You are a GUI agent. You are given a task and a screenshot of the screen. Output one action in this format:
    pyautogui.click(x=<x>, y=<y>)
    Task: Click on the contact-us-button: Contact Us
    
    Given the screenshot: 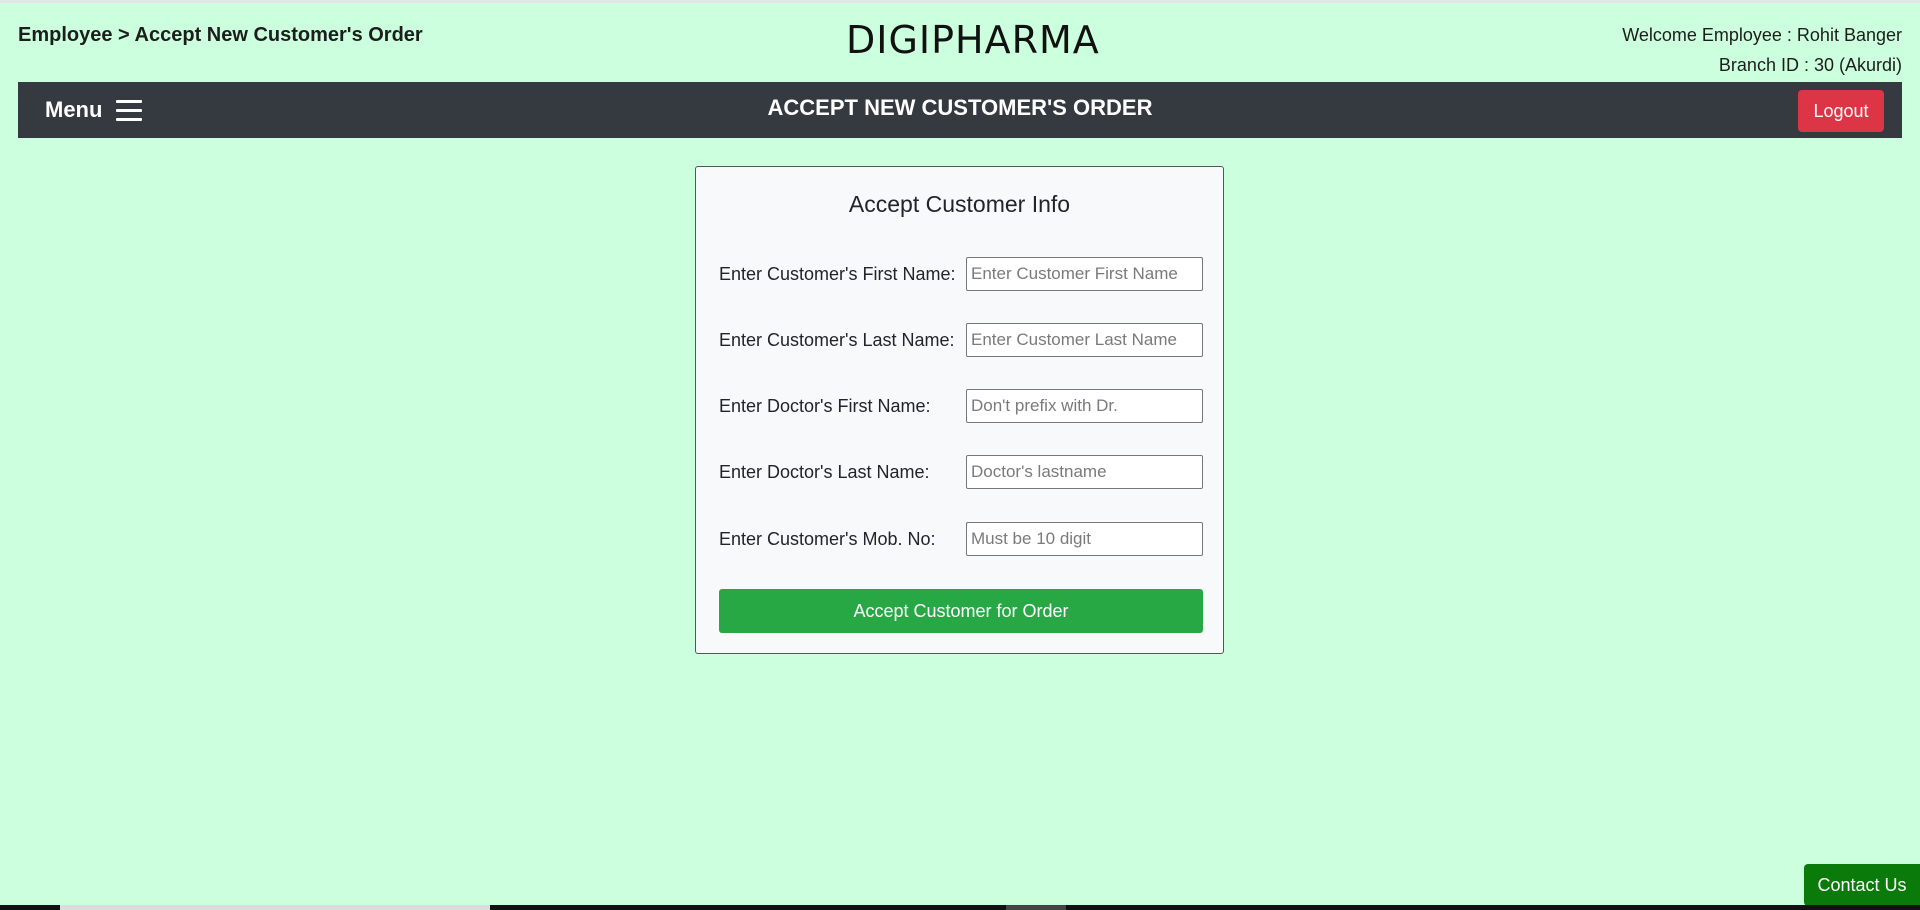 What is the action you would take?
    pyautogui.click(x=1862, y=885)
    